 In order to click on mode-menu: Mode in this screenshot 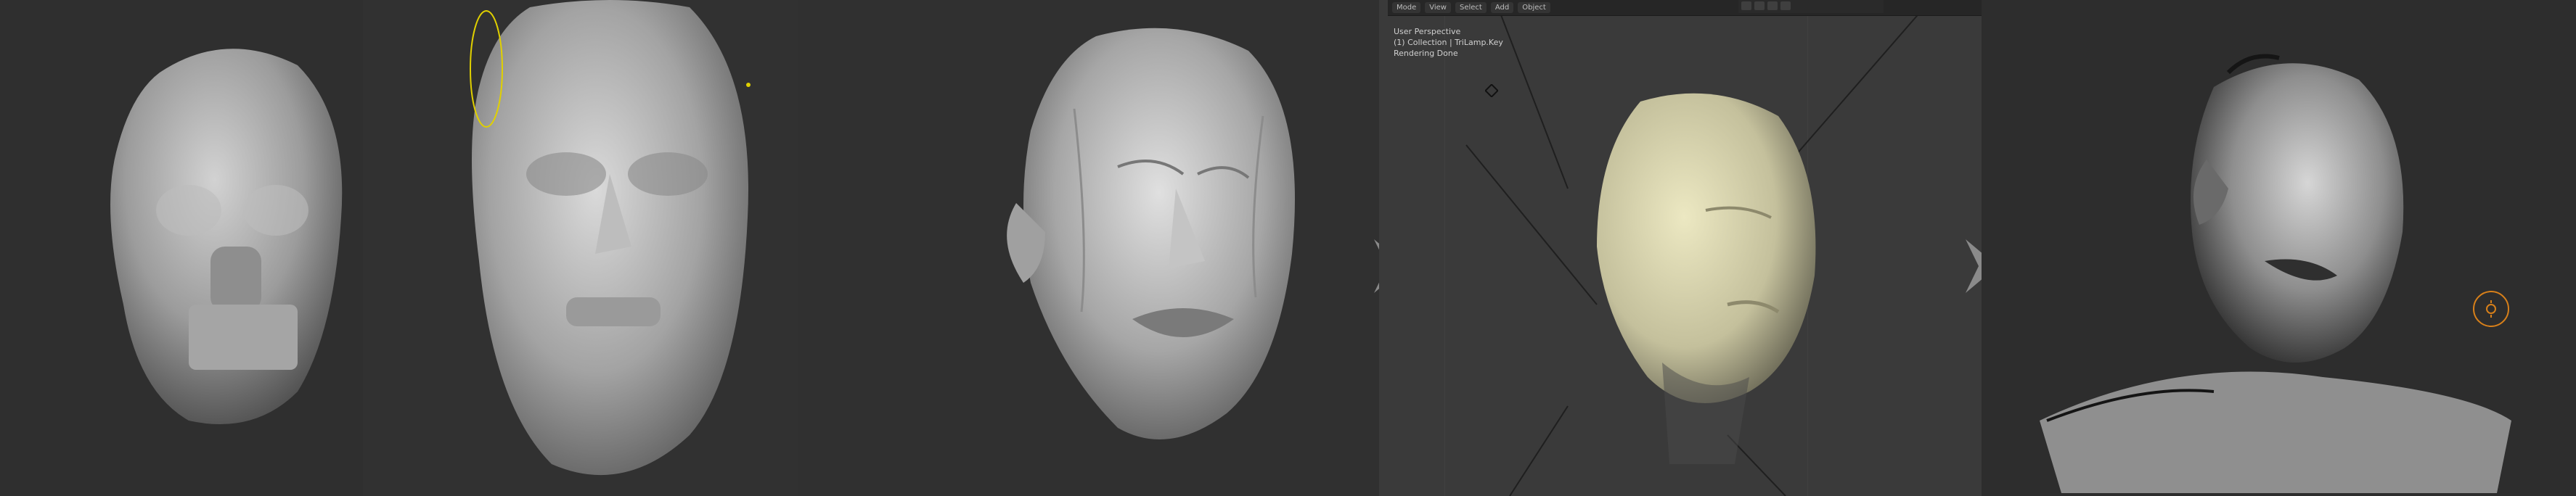, I will do `click(1406, 7)`.